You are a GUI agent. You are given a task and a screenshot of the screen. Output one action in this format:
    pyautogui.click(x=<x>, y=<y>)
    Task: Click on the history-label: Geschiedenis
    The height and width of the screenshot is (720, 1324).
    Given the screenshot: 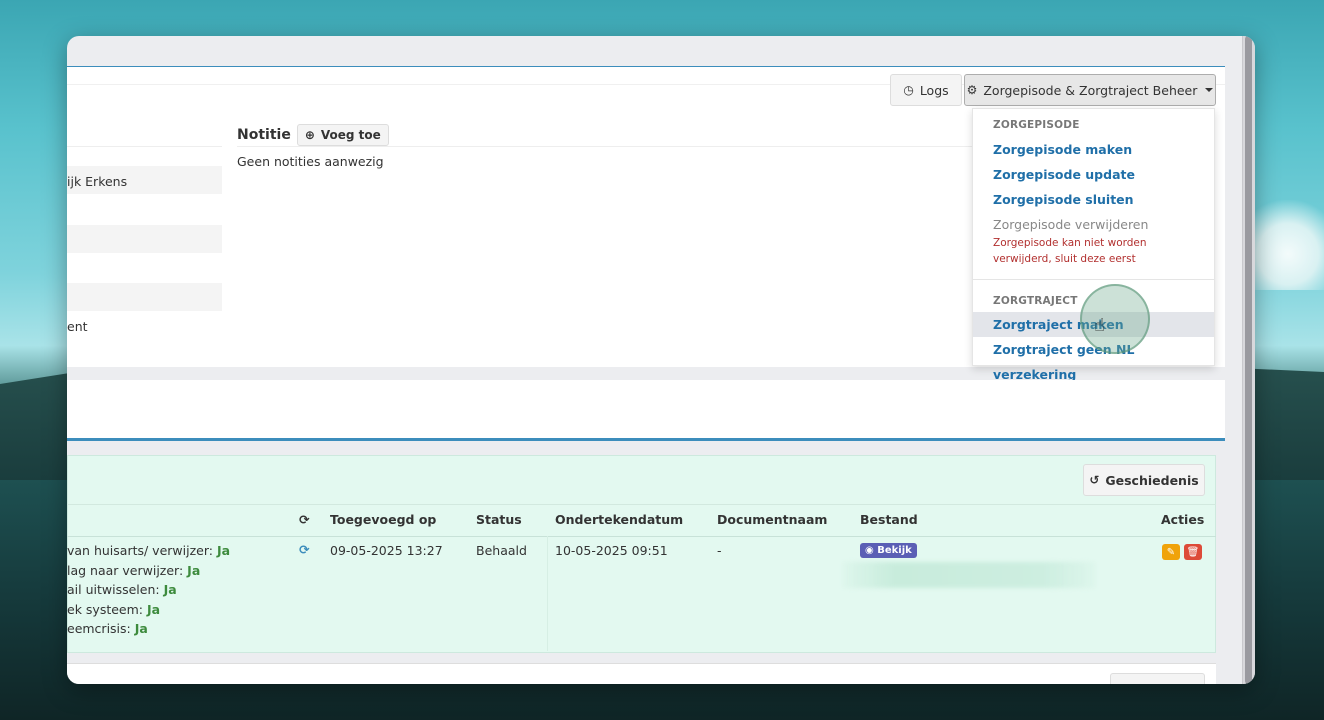 What is the action you would take?
    pyautogui.click(x=1152, y=480)
    